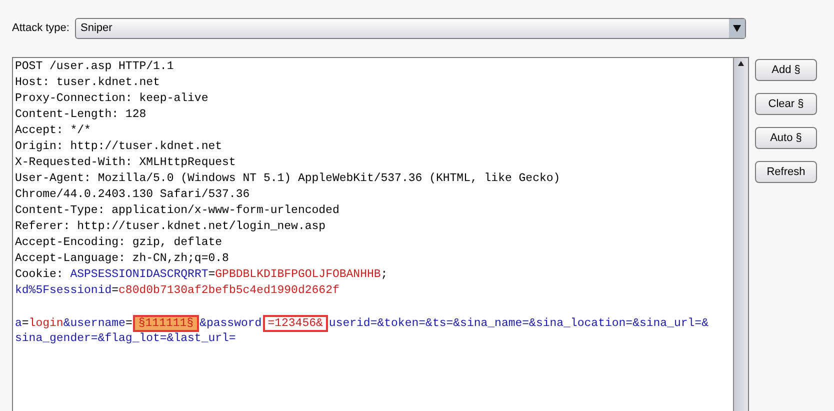 The image size is (834, 411). I want to click on parameter-value: =123456&, so click(295, 323).